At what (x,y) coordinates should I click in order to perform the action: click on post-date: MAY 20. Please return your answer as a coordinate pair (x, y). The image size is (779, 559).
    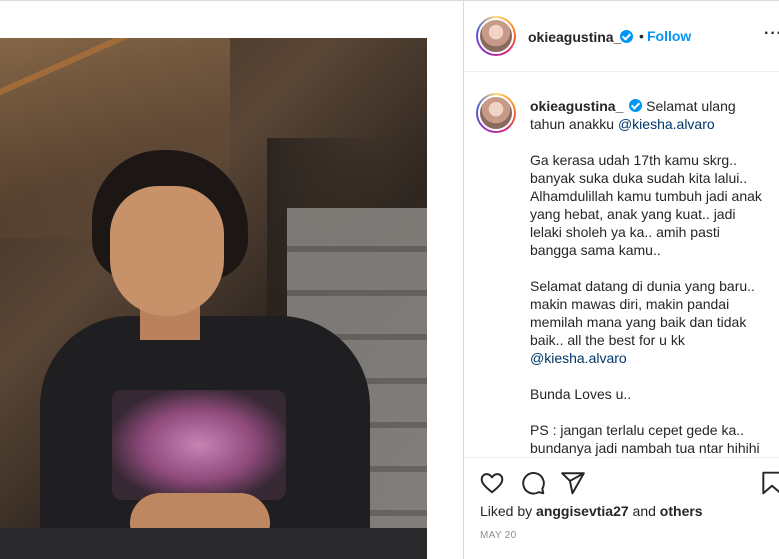
    Looking at the image, I should click on (498, 535).